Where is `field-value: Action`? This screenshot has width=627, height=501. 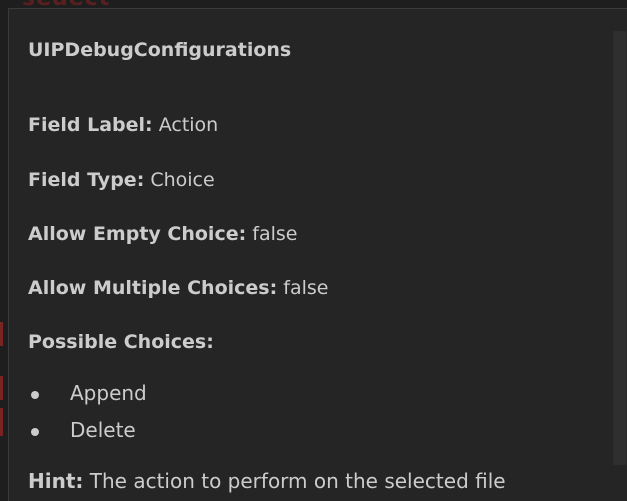
field-value: Action is located at coordinates (188, 125).